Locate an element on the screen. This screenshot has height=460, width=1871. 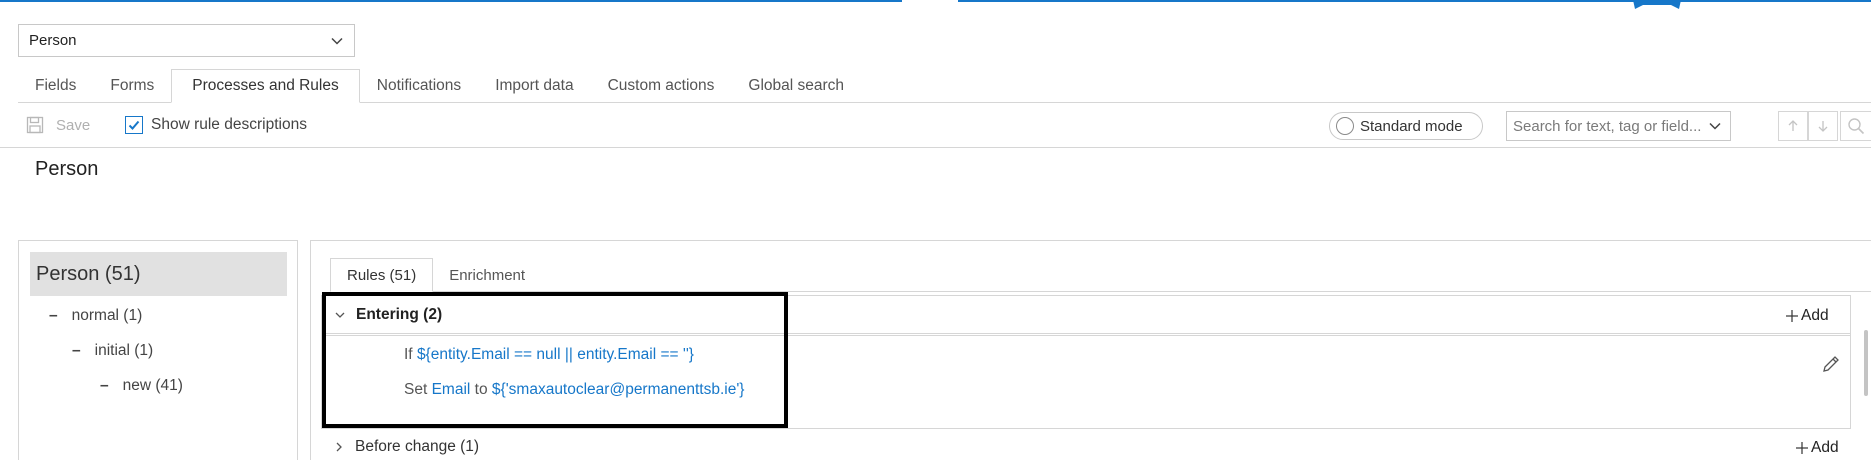
tab-import-data: Import data is located at coordinates (534, 86).